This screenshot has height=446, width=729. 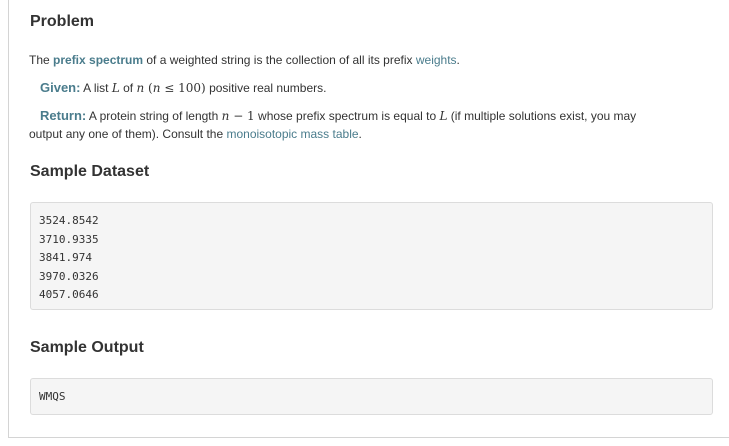 I want to click on return-text-1: A protein string of length, so click(x=154, y=116).